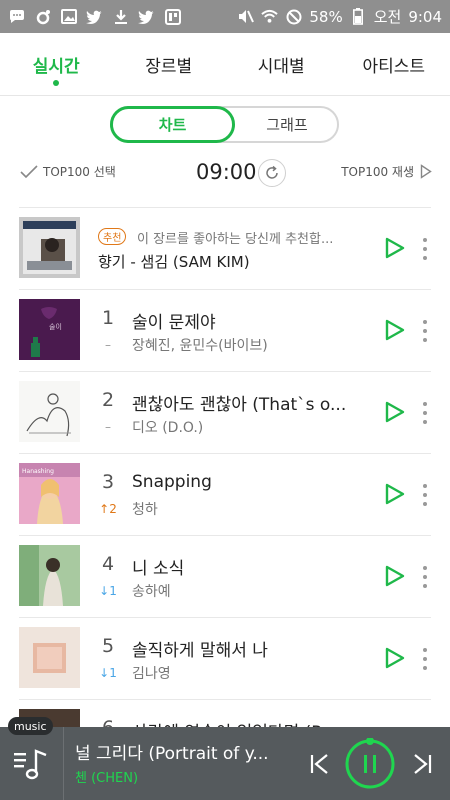 This screenshot has width=450, height=800. I want to click on rank-change: ↑2, so click(108, 509).